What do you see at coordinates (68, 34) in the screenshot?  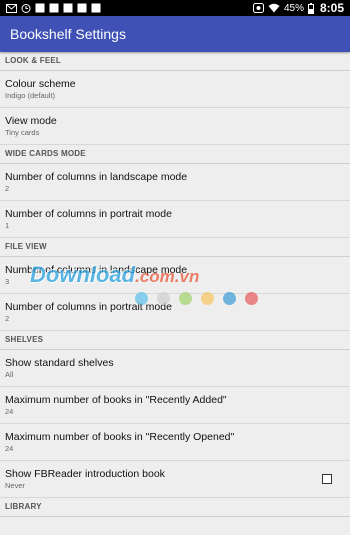 I see `page-title: Bookshelf Settings` at bounding box center [68, 34].